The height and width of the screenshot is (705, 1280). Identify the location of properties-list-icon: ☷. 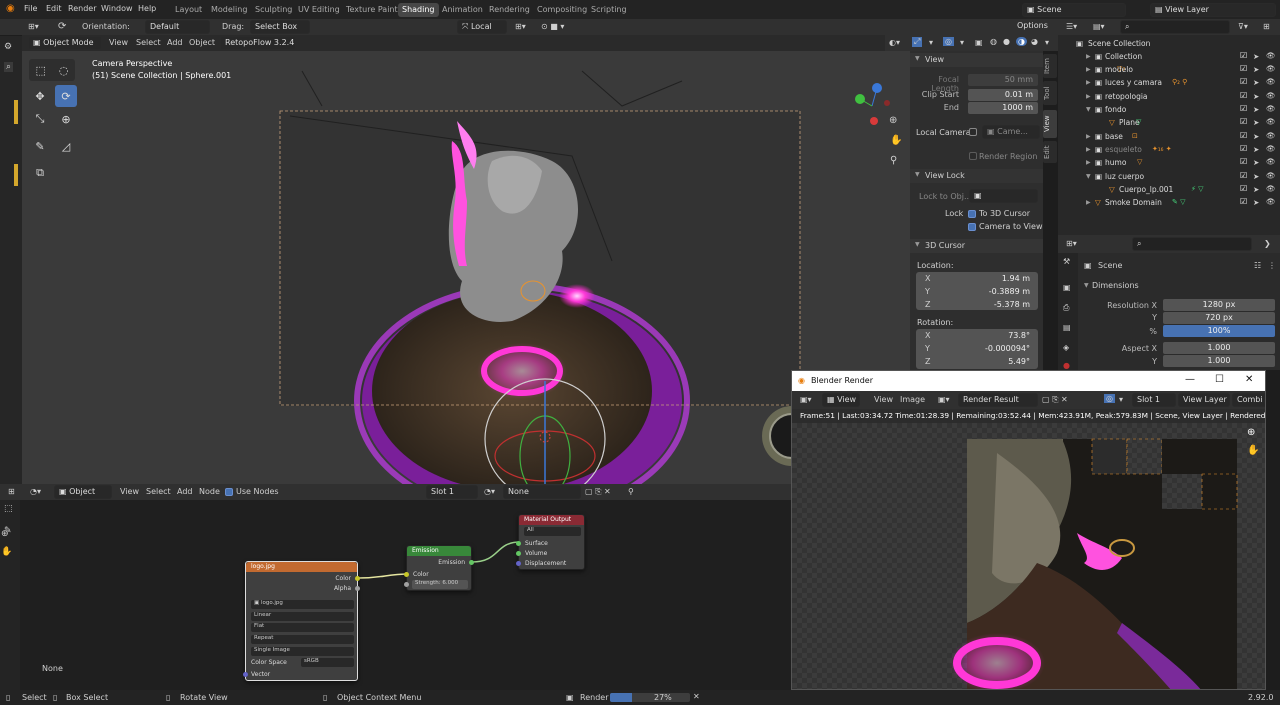
(1257, 265).